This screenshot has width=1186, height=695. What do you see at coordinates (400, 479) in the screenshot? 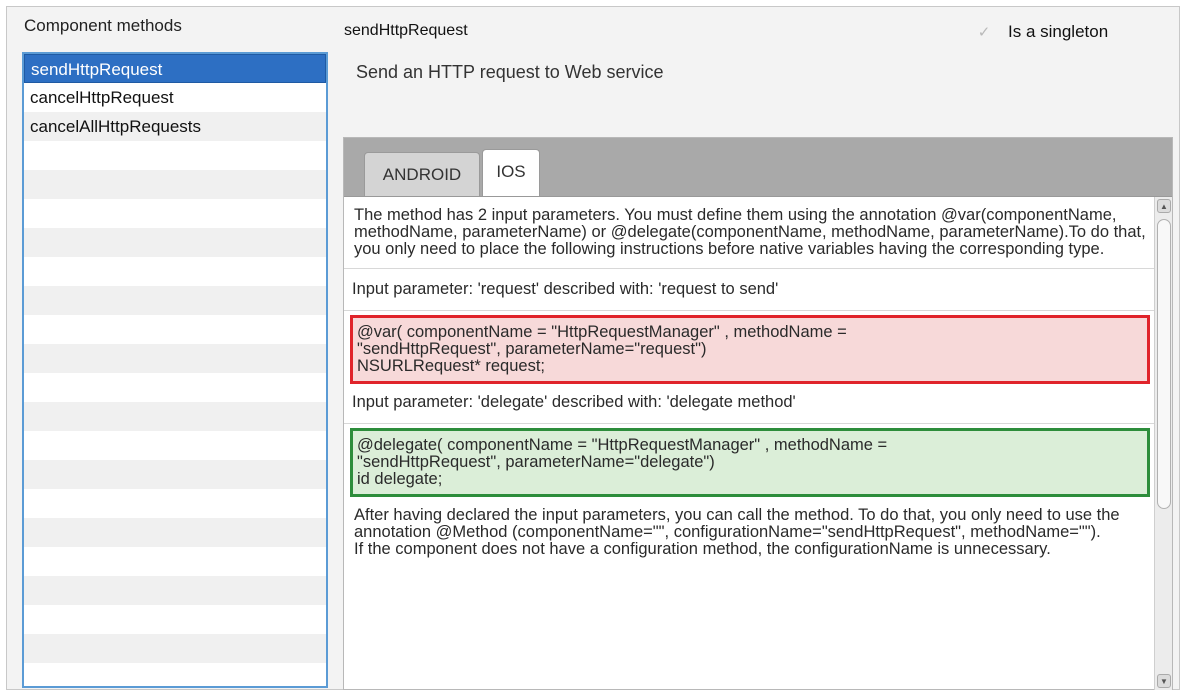
I see `code-line: id delegate;` at bounding box center [400, 479].